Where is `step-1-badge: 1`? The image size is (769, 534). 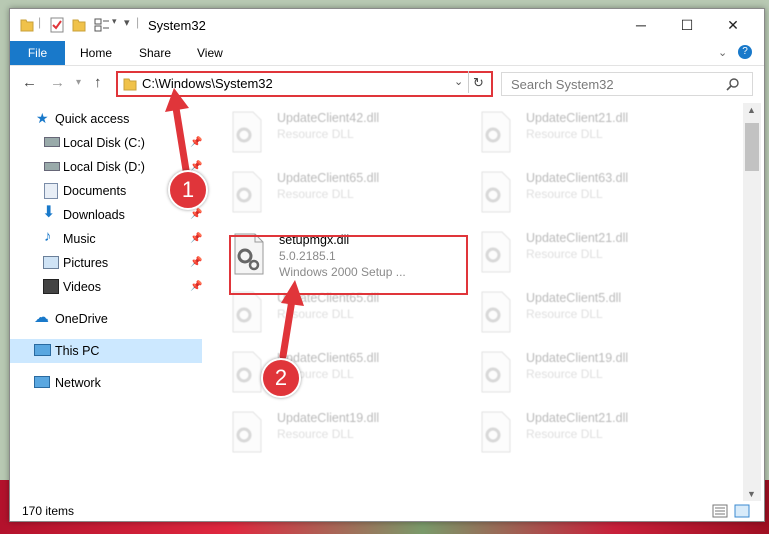
step-1-badge: 1 is located at coordinates (188, 190).